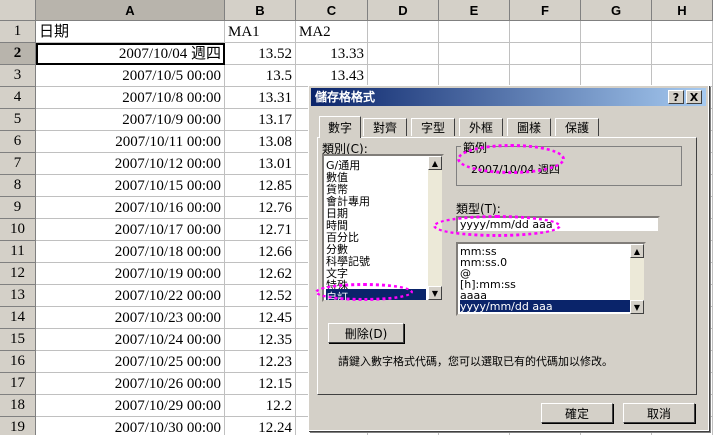 The width and height of the screenshot is (713, 435). I want to click on cell-b8: 12.85, so click(260, 186).